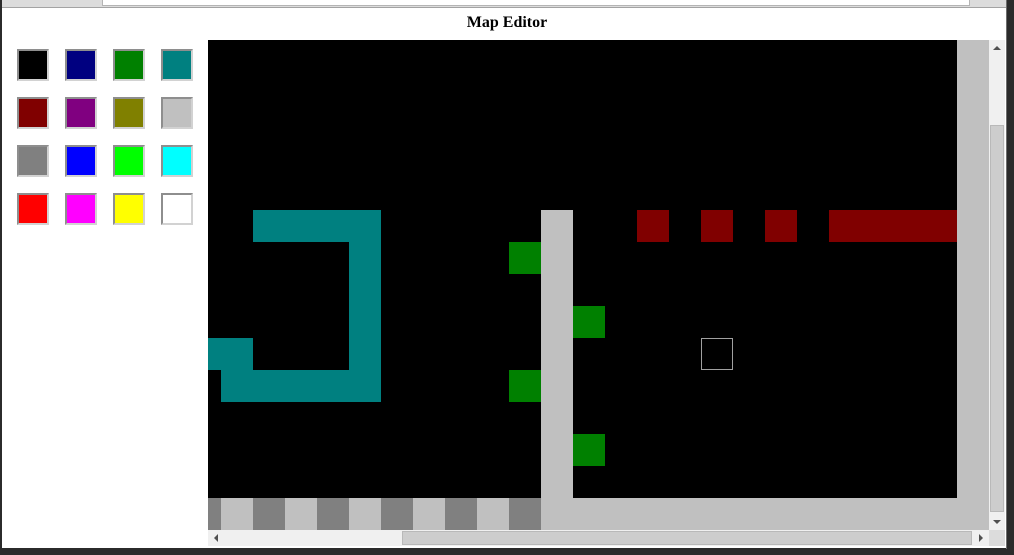 The image size is (1014, 555). Describe the element at coordinates (687, 538) in the screenshot. I see `horizontal-scroll-thumb` at that location.